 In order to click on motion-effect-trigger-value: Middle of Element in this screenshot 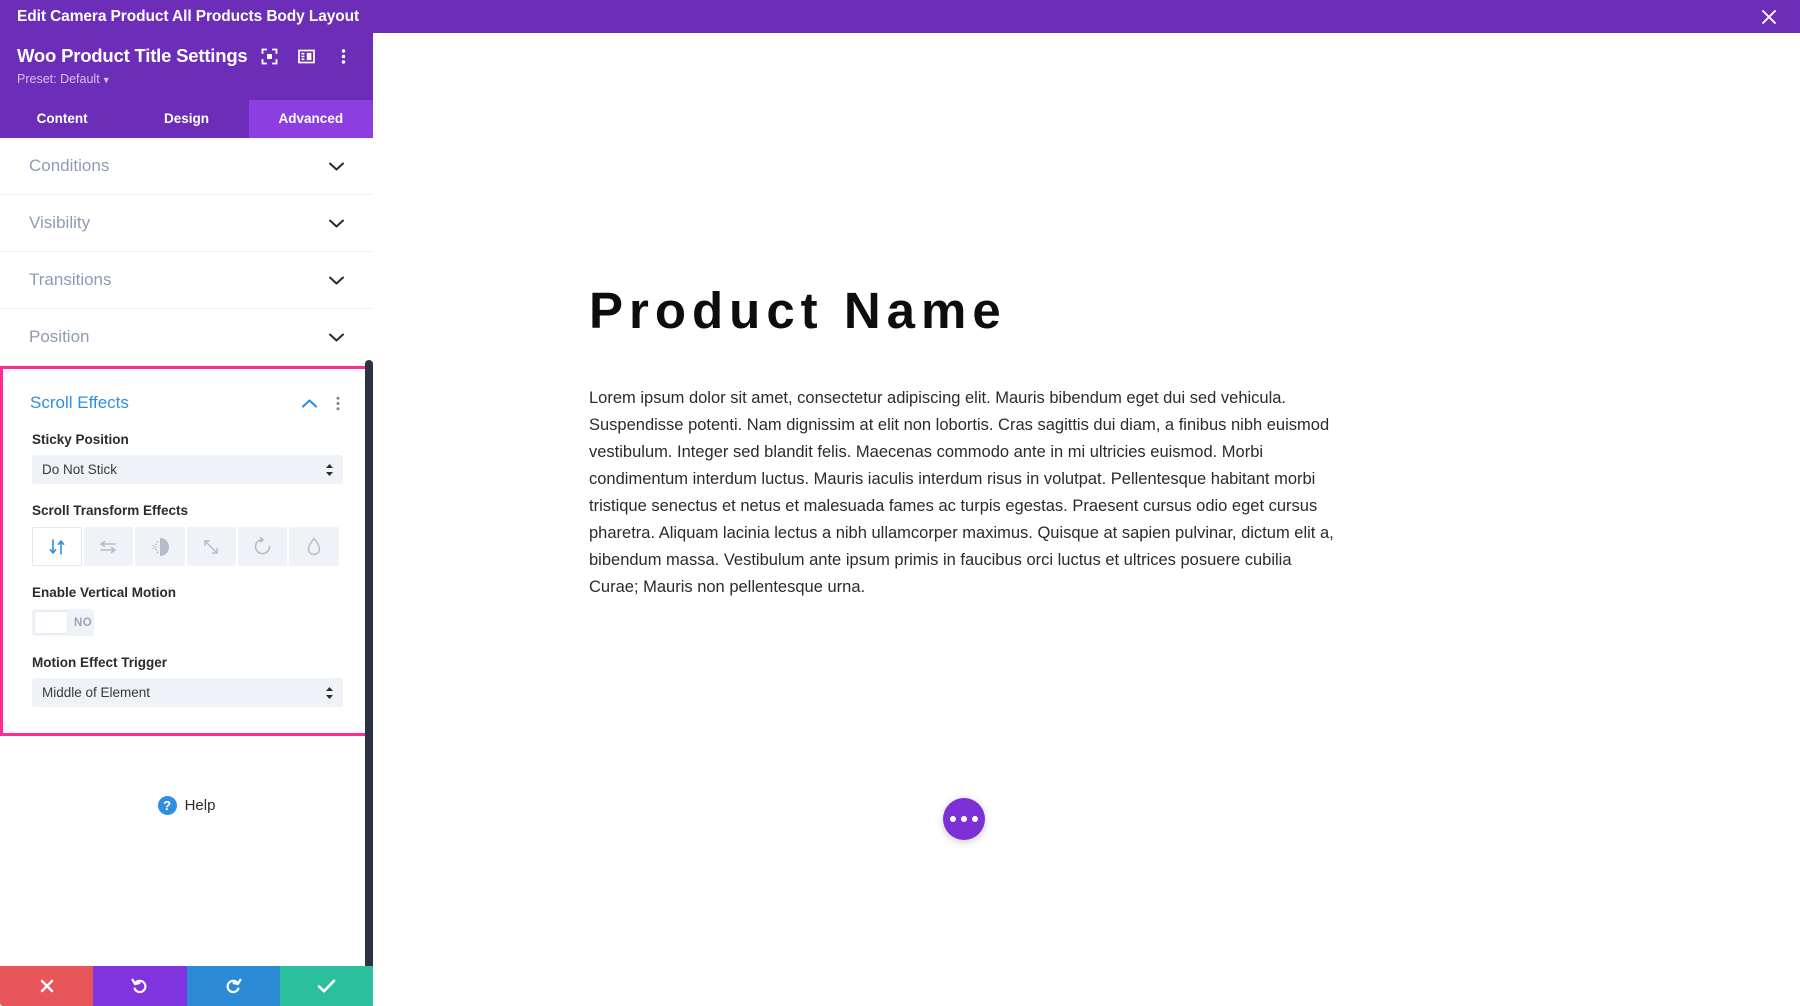, I will do `click(96, 692)`.